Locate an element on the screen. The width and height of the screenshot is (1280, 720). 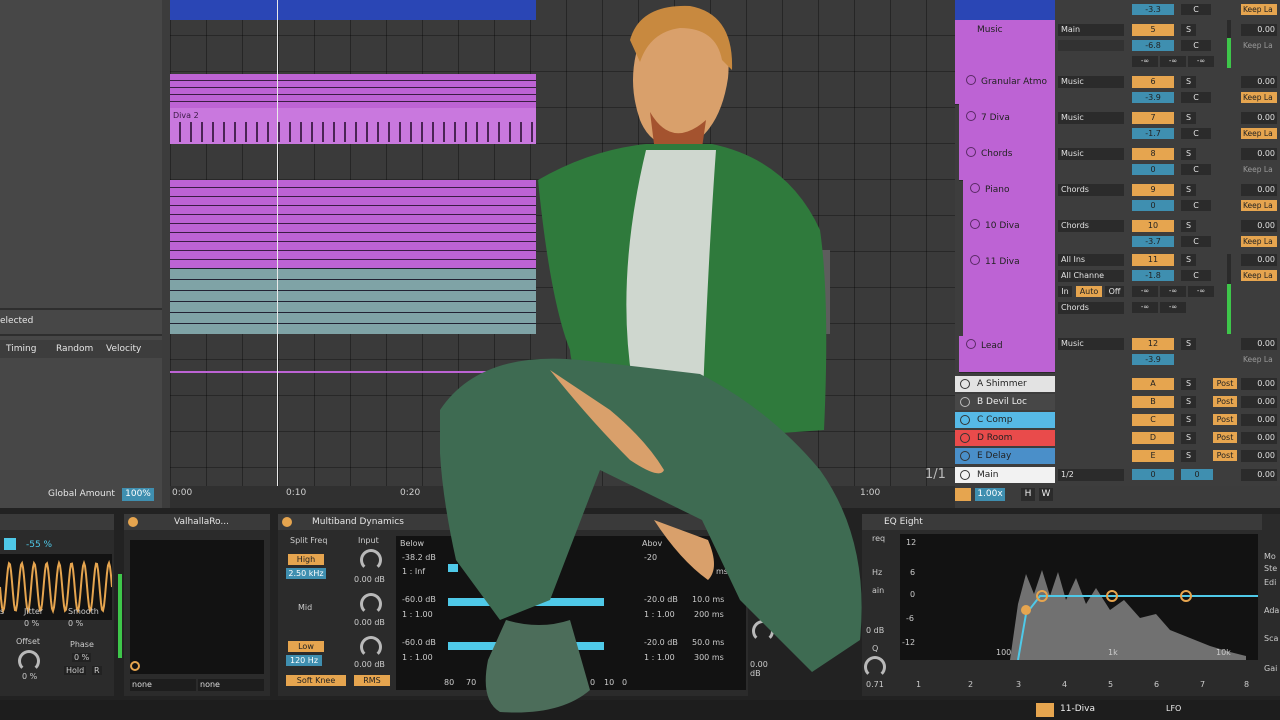
track-number: 7 is located at coordinates (1153, 118).